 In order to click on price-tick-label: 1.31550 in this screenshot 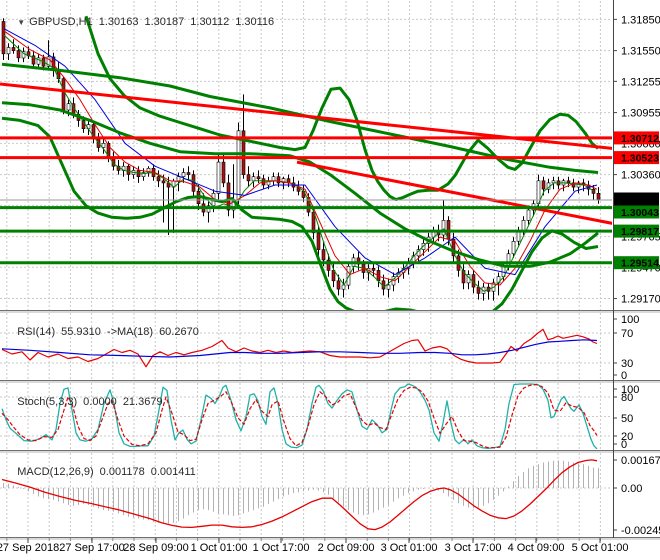, I will do `click(640, 52)`.